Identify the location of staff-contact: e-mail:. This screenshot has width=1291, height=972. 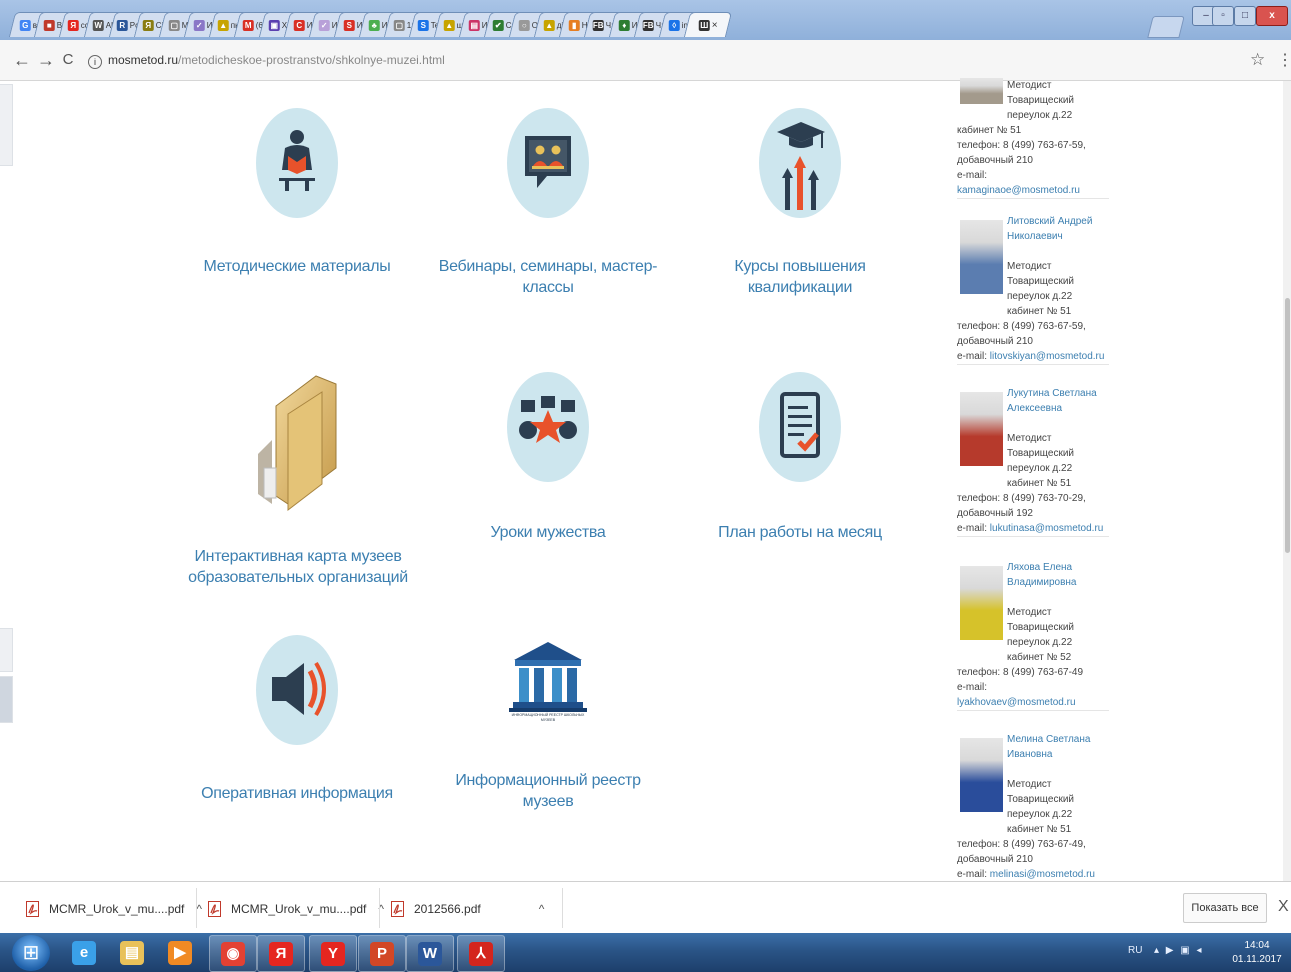
(972, 687).